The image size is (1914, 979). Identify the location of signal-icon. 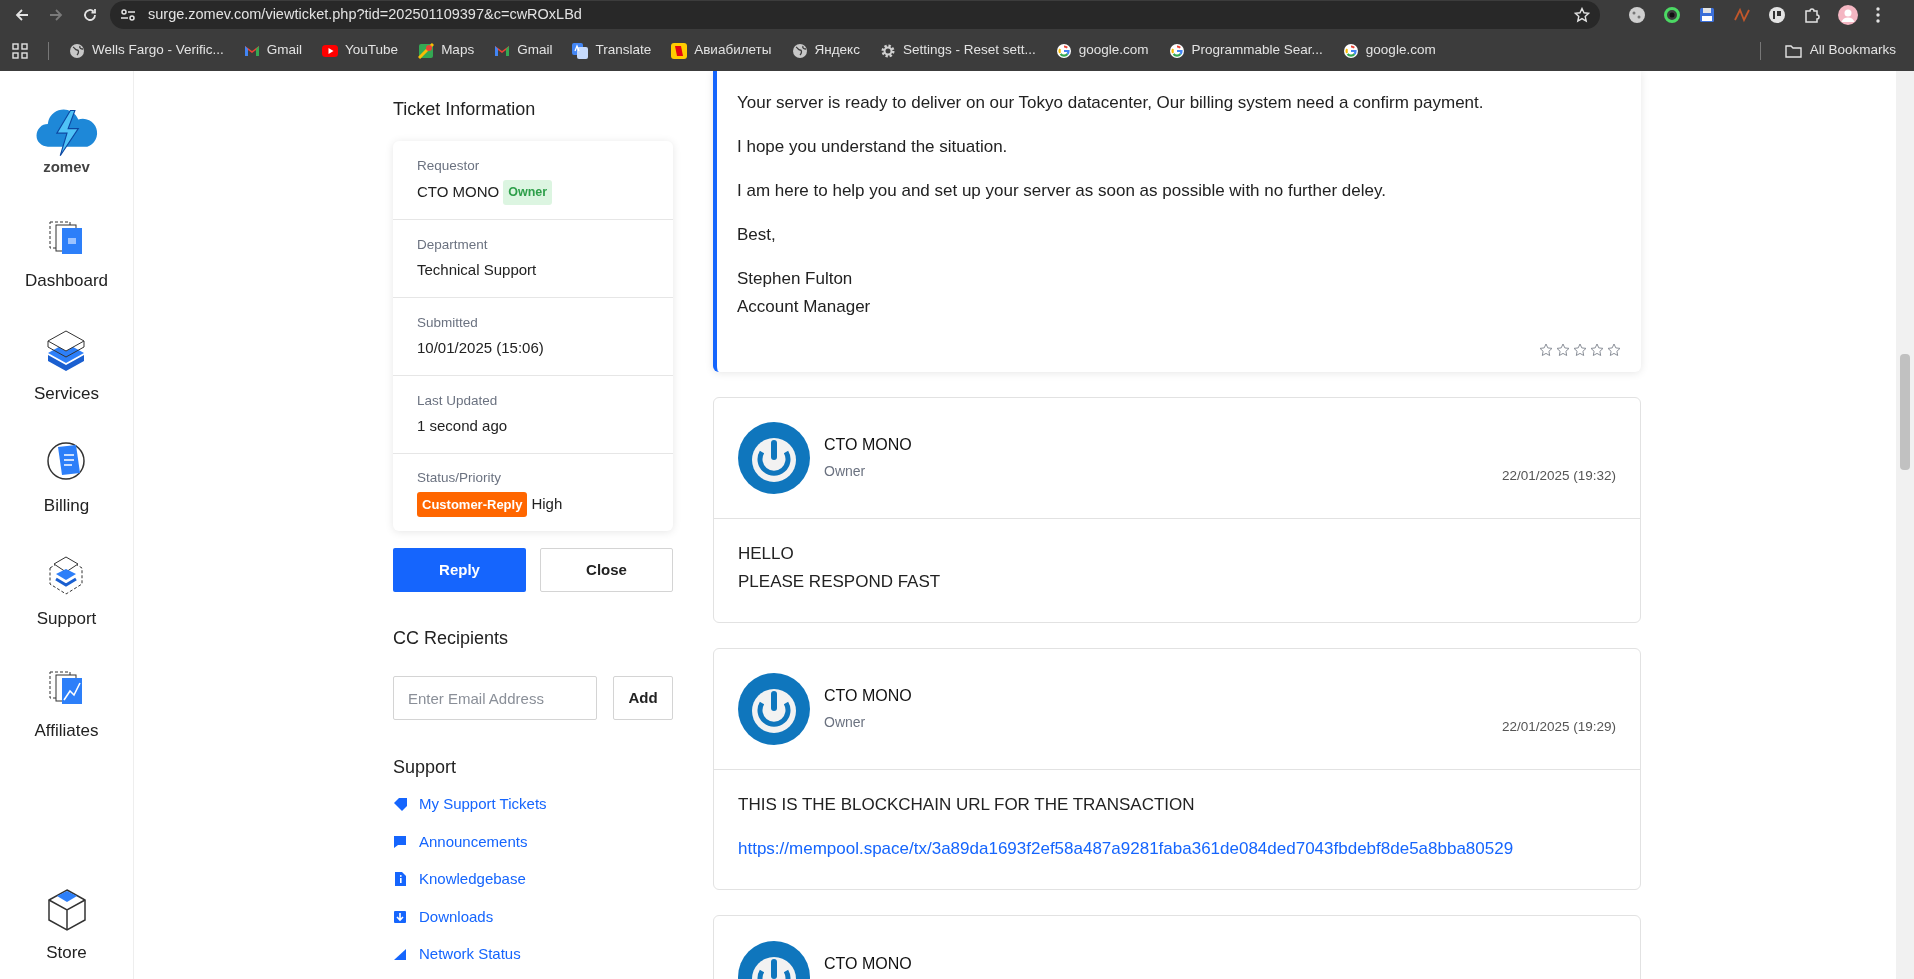
(400, 954).